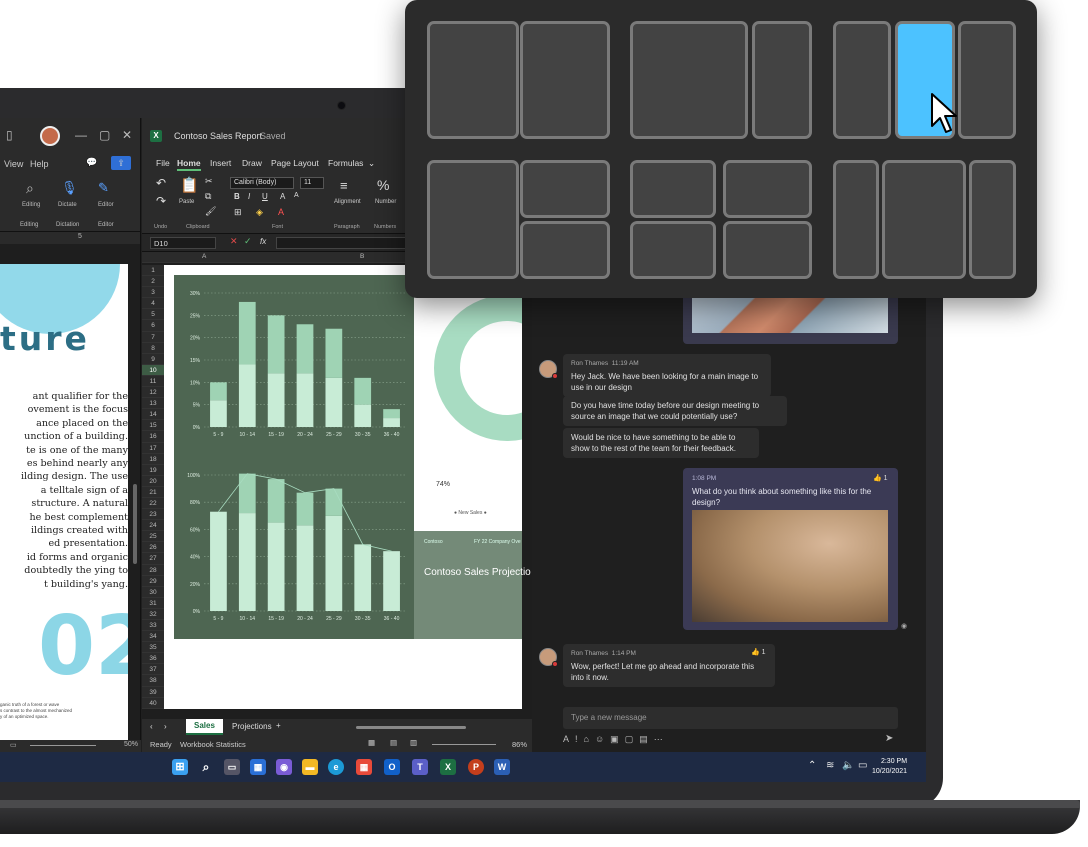 This screenshot has height=847, width=1088. I want to click on editor-icon: ✎, so click(103, 188).